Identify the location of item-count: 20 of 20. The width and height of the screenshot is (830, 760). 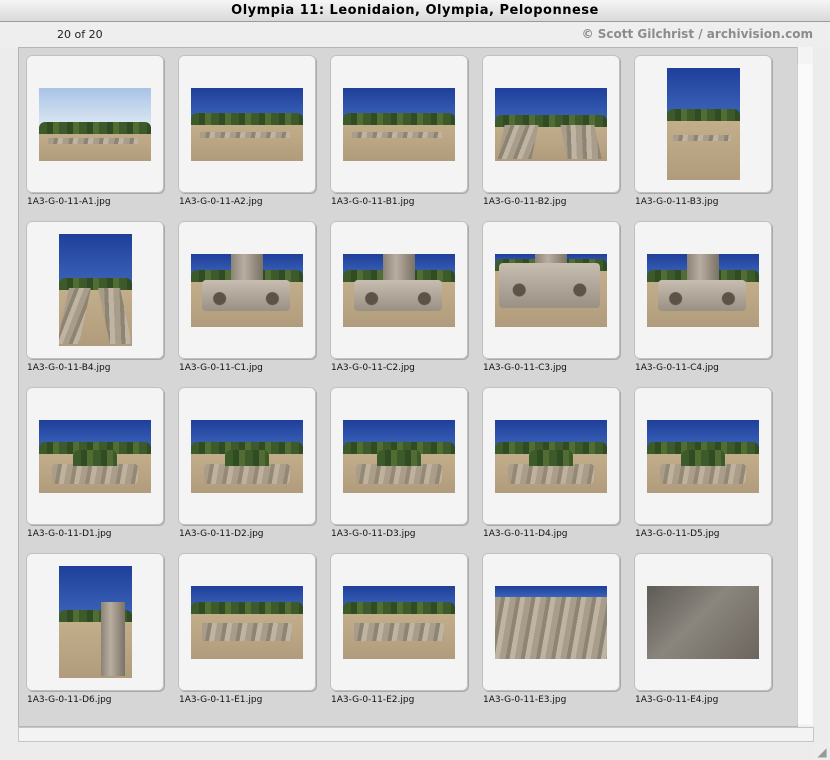
(80, 34).